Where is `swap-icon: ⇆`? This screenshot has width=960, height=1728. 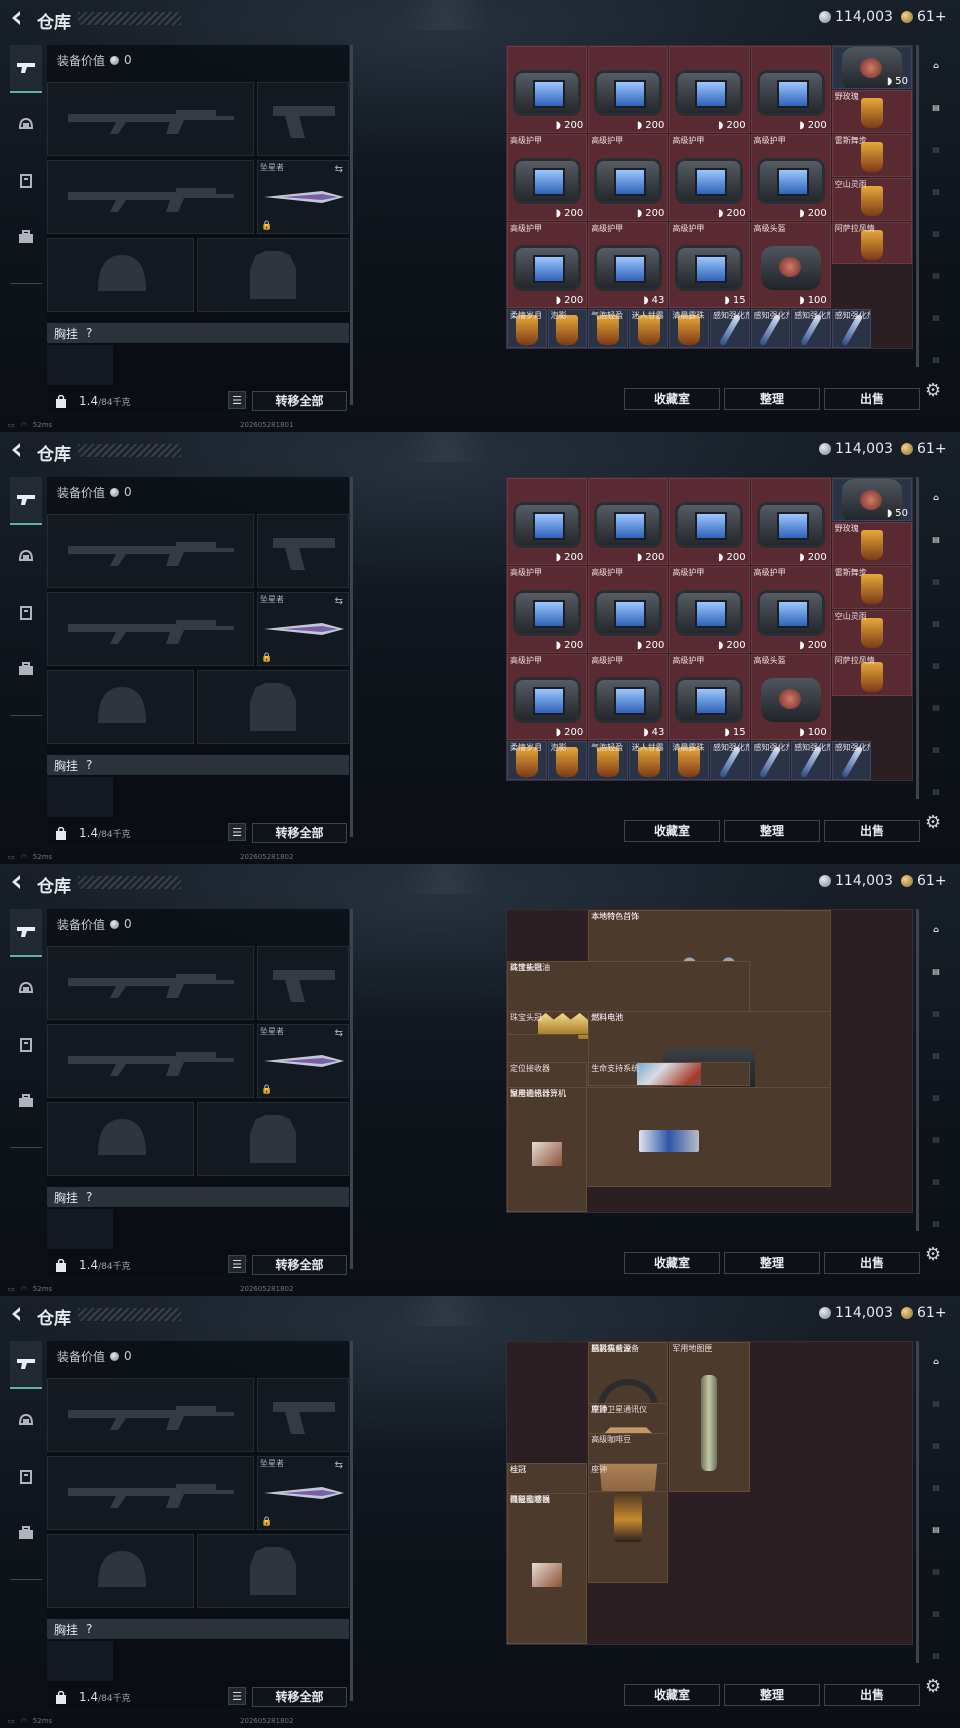 swap-icon: ⇆ is located at coordinates (339, 169).